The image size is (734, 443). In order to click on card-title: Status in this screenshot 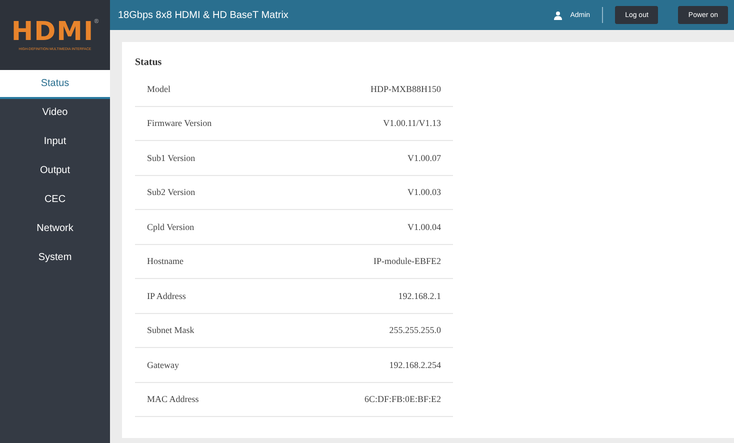, I will do `click(149, 63)`.